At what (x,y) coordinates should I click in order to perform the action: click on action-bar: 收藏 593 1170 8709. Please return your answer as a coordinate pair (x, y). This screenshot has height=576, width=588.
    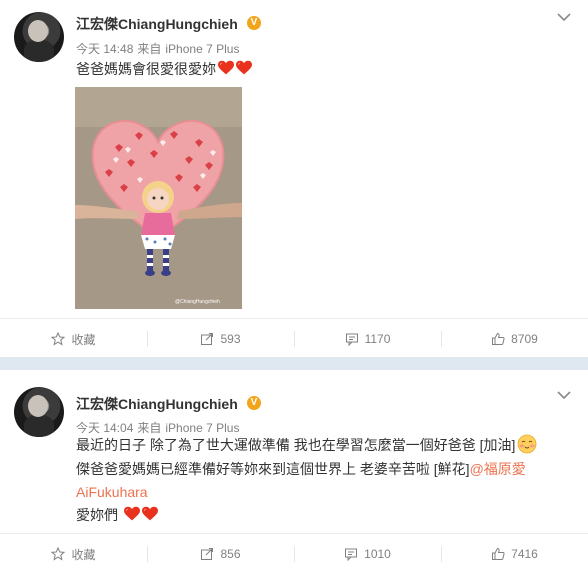
    Looking at the image, I should click on (294, 338).